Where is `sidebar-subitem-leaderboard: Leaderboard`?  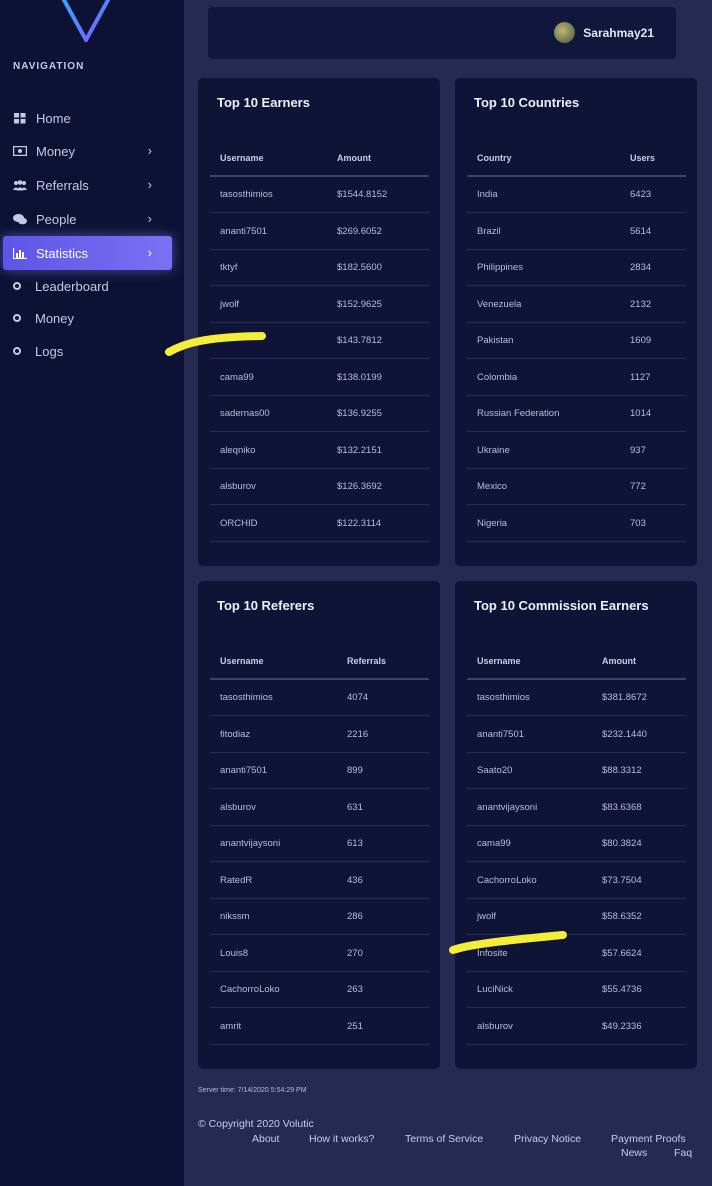
sidebar-subitem-leaderboard: Leaderboard is located at coordinates (61, 286).